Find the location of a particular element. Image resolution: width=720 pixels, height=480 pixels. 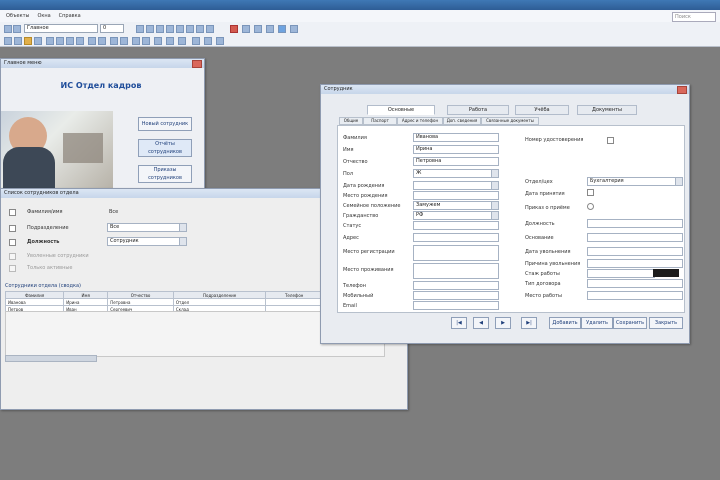

last-record-button: ▶| is located at coordinates (529, 323).